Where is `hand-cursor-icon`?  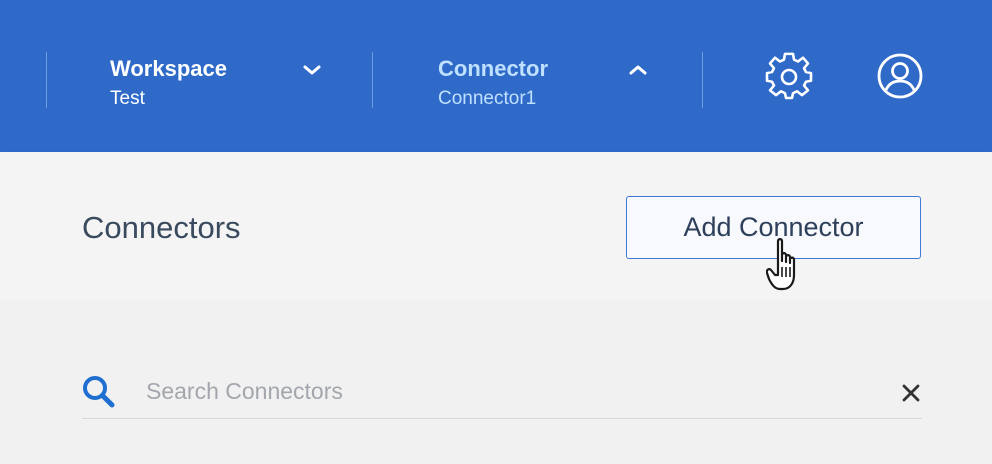
hand-cursor-icon is located at coordinates (781, 264).